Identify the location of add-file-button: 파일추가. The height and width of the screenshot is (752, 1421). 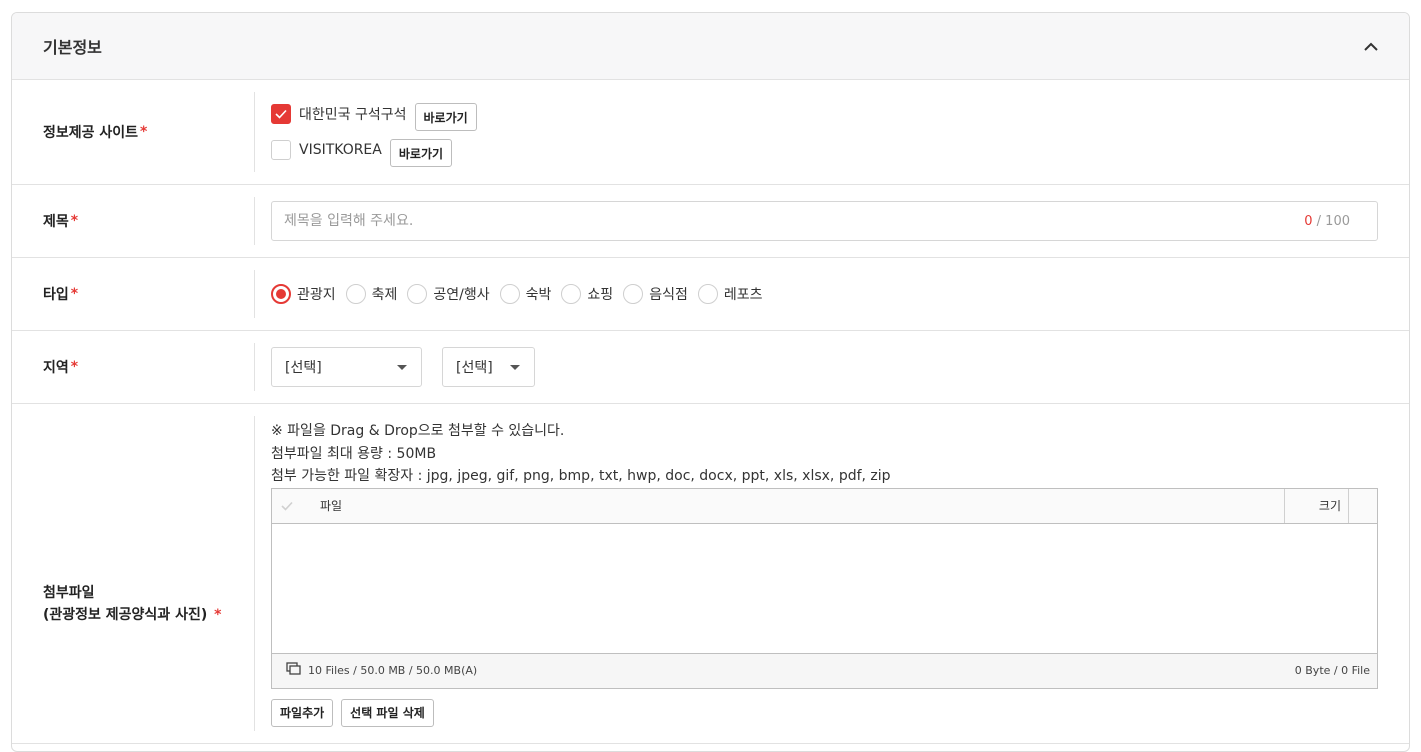
(302, 712).